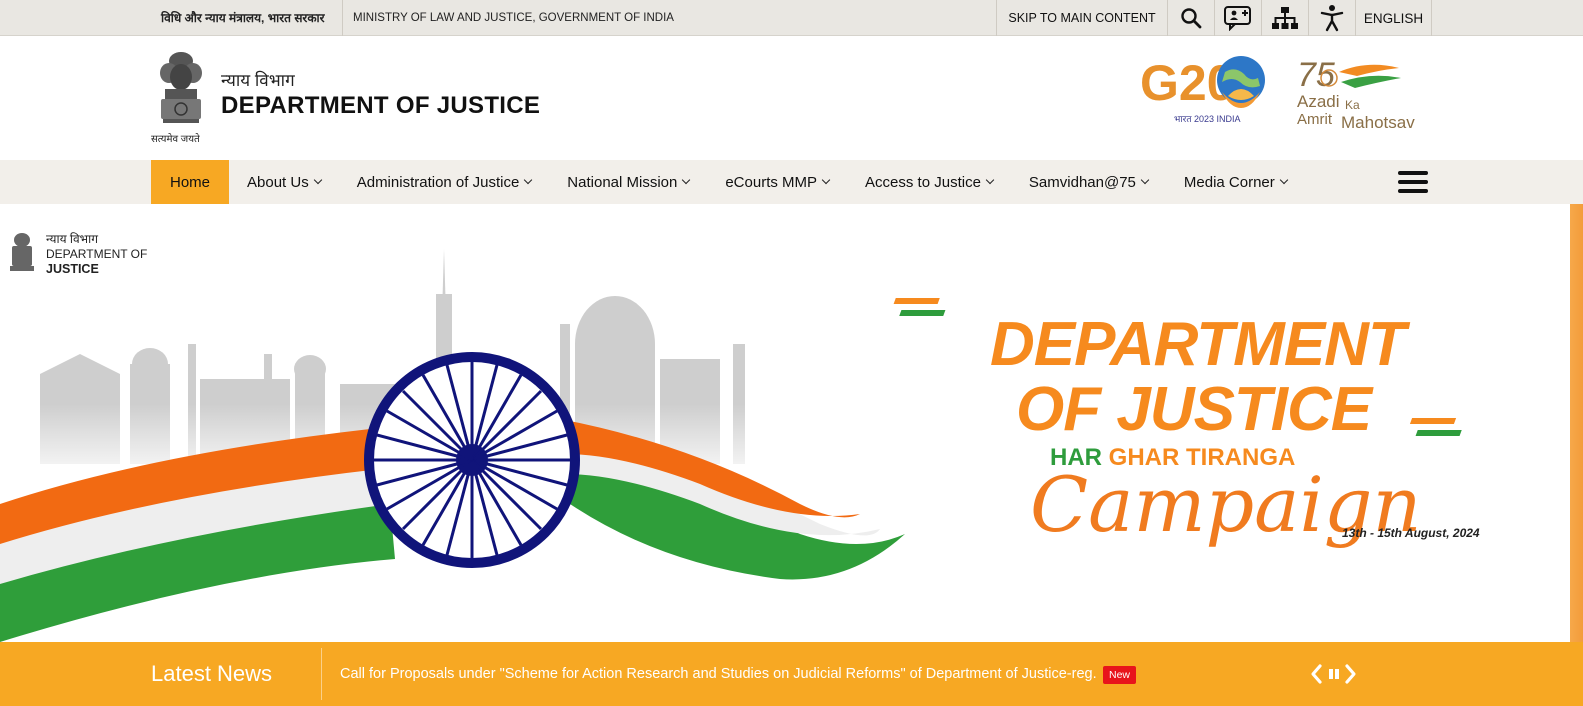  Describe the element at coordinates (181, 87) in the screenshot. I see `national-emblem-icon` at that location.